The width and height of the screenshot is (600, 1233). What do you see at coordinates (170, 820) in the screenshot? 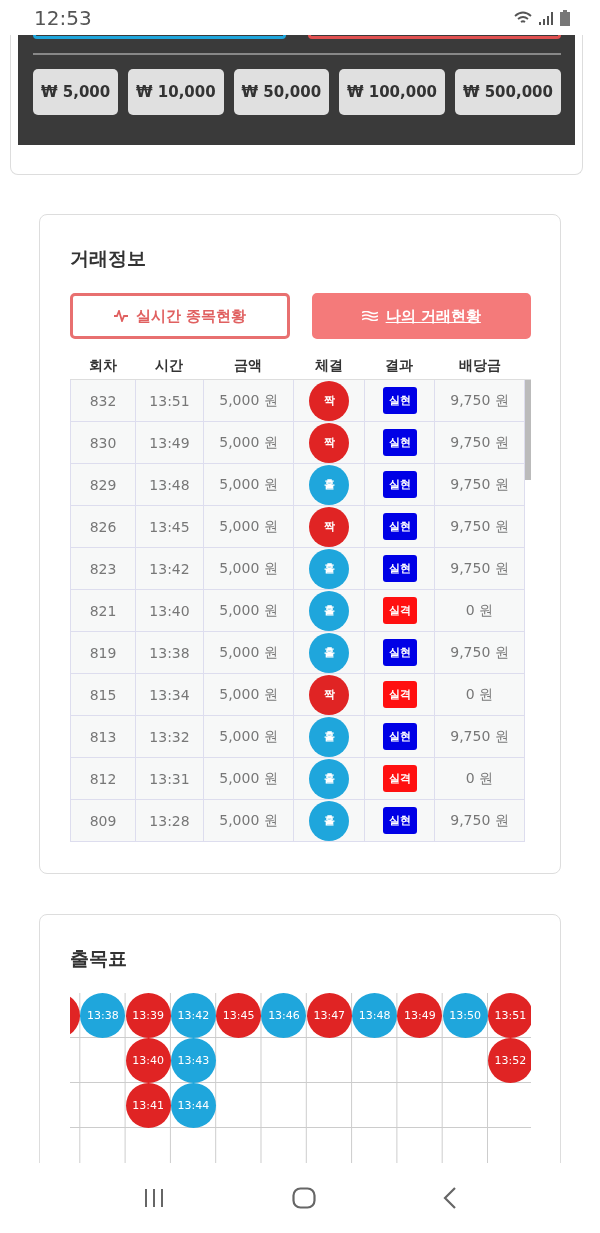
I see `table-cell: 13:28` at bounding box center [170, 820].